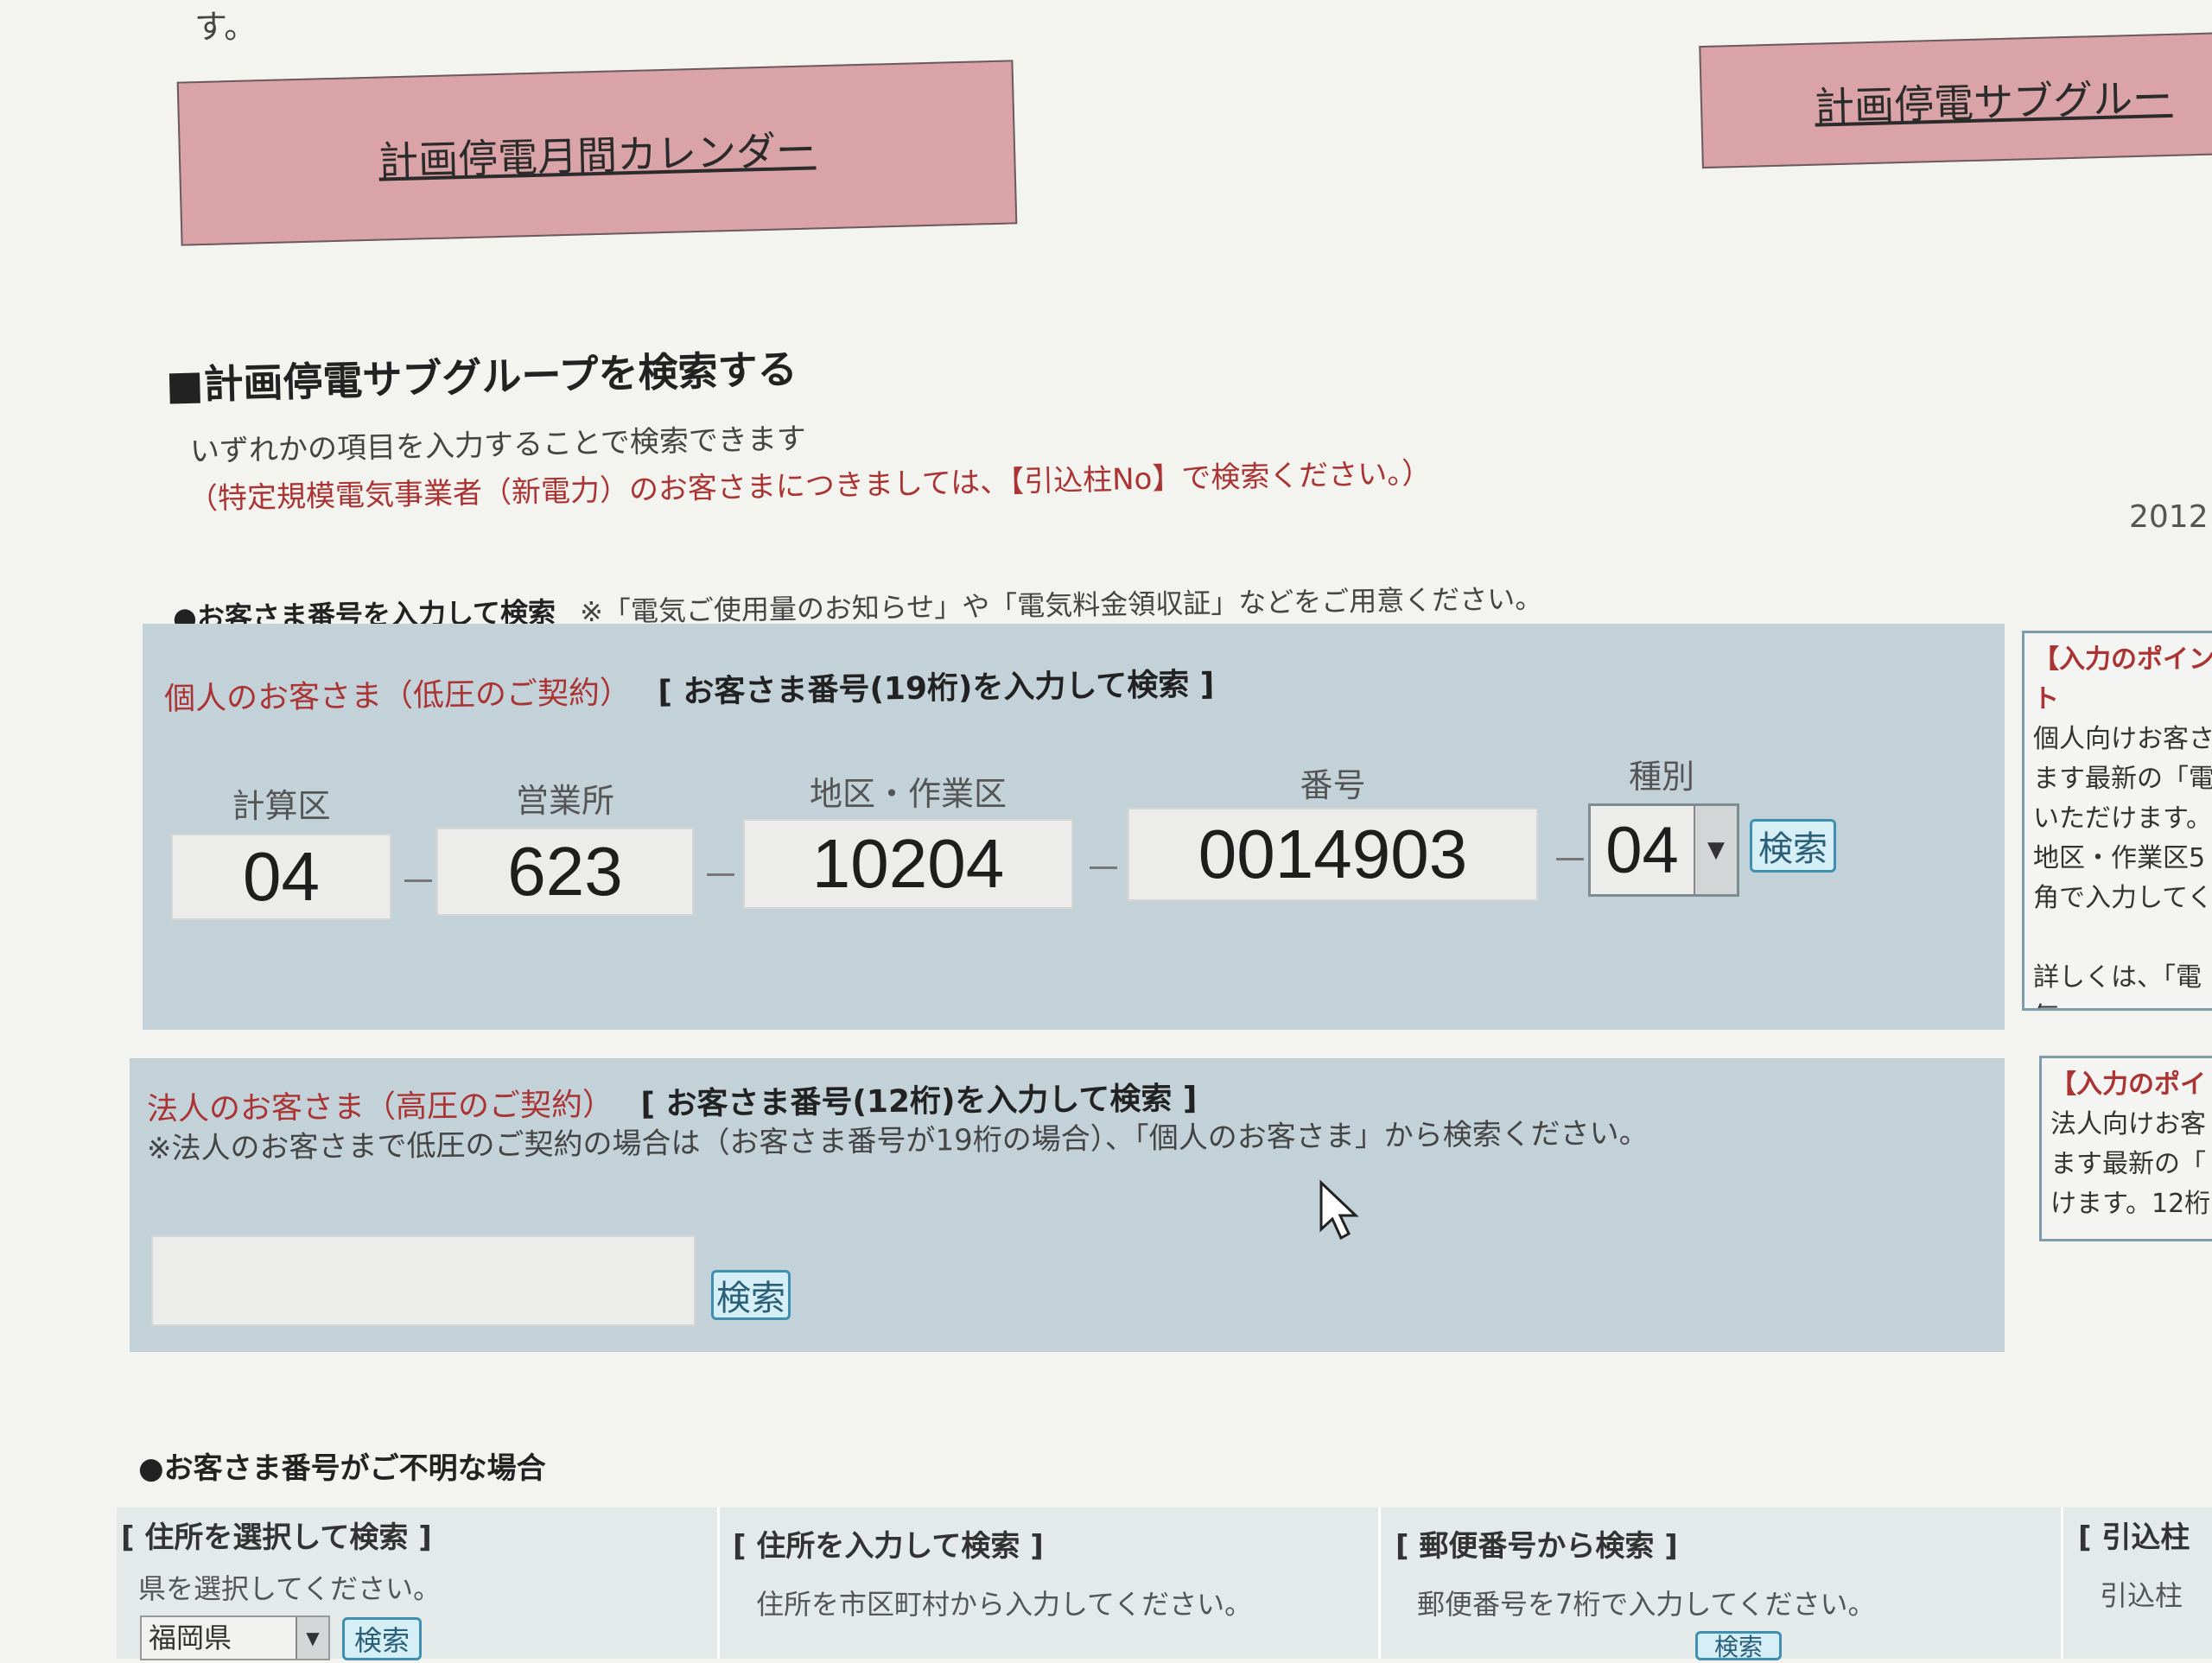  Describe the element at coordinates (1536, 1547) in the screenshot. I see `postal-code-title: [ 郵便番号から検索 ]` at that location.